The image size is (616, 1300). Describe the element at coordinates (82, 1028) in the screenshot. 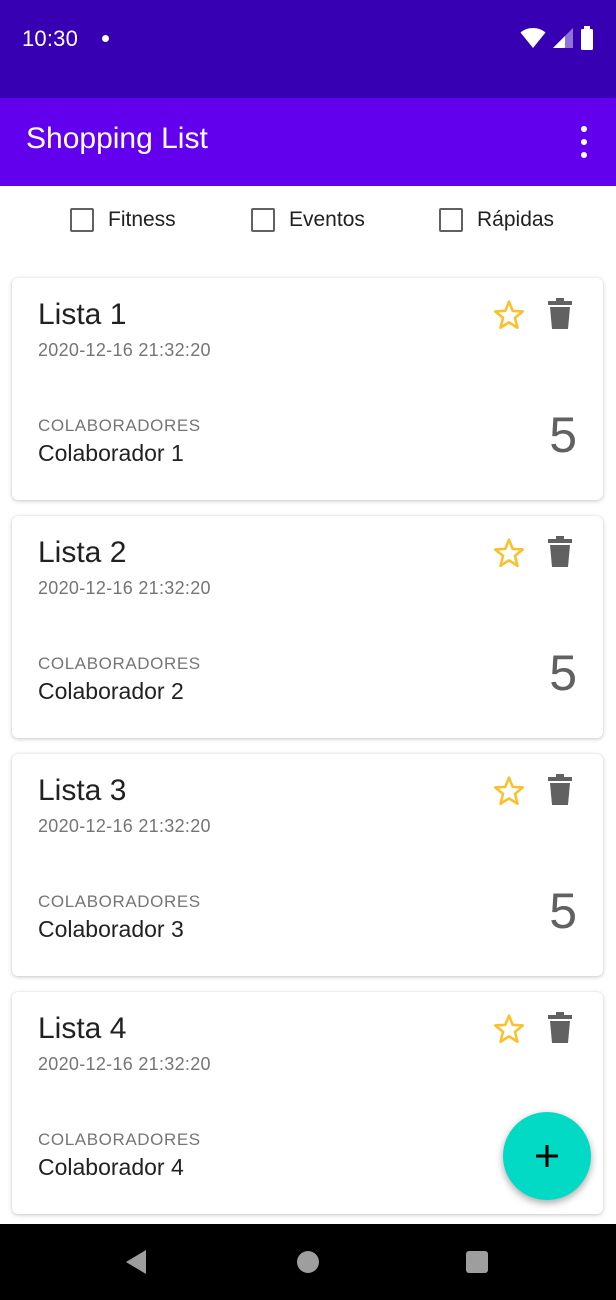

I see `list-title: Lista 4` at that location.